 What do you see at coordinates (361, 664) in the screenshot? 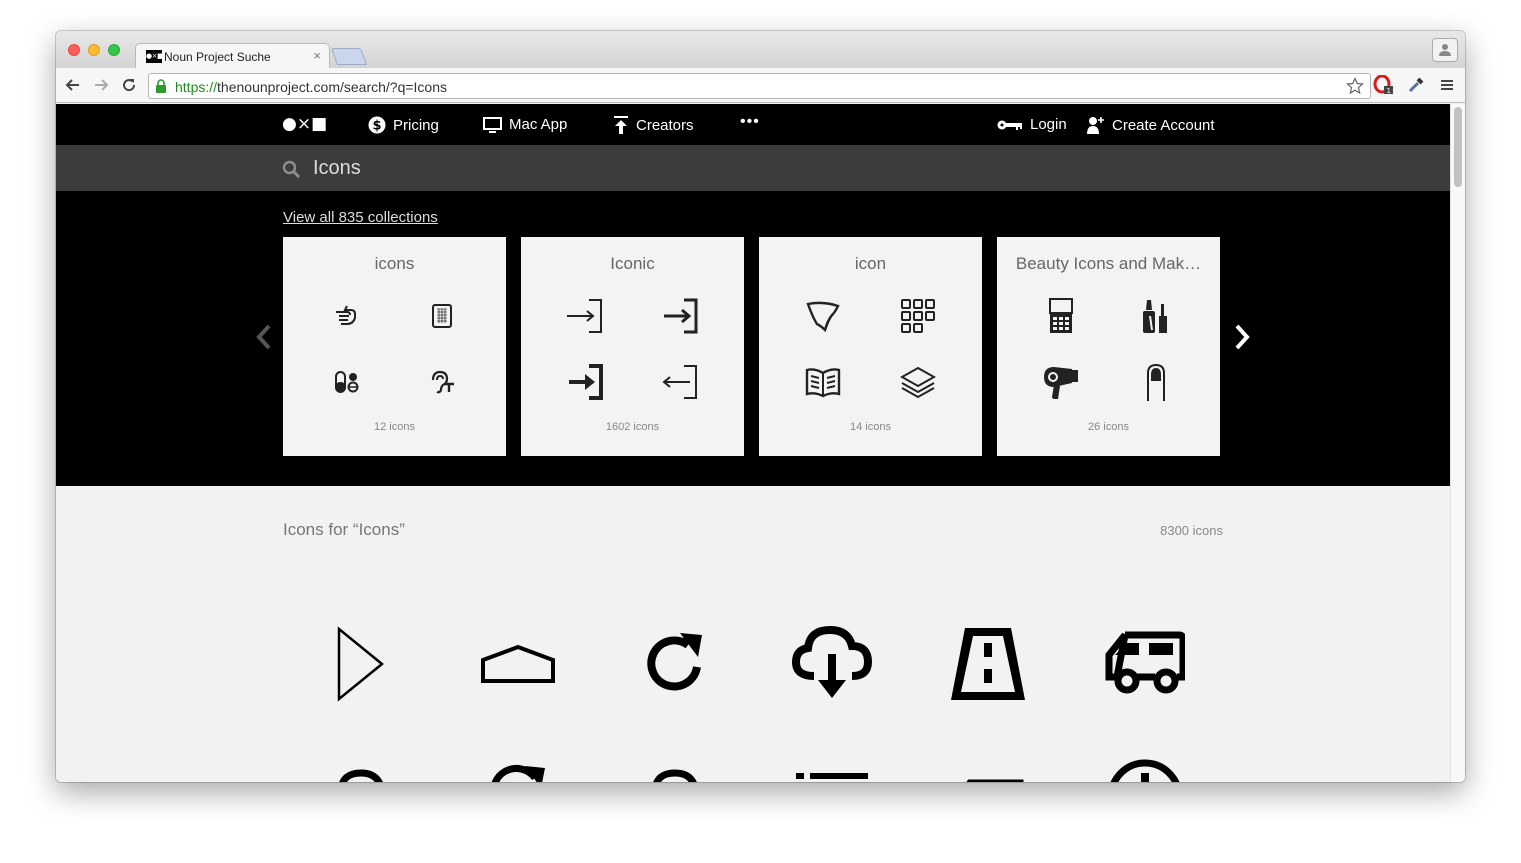
I see `play-outline-icon` at bounding box center [361, 664].